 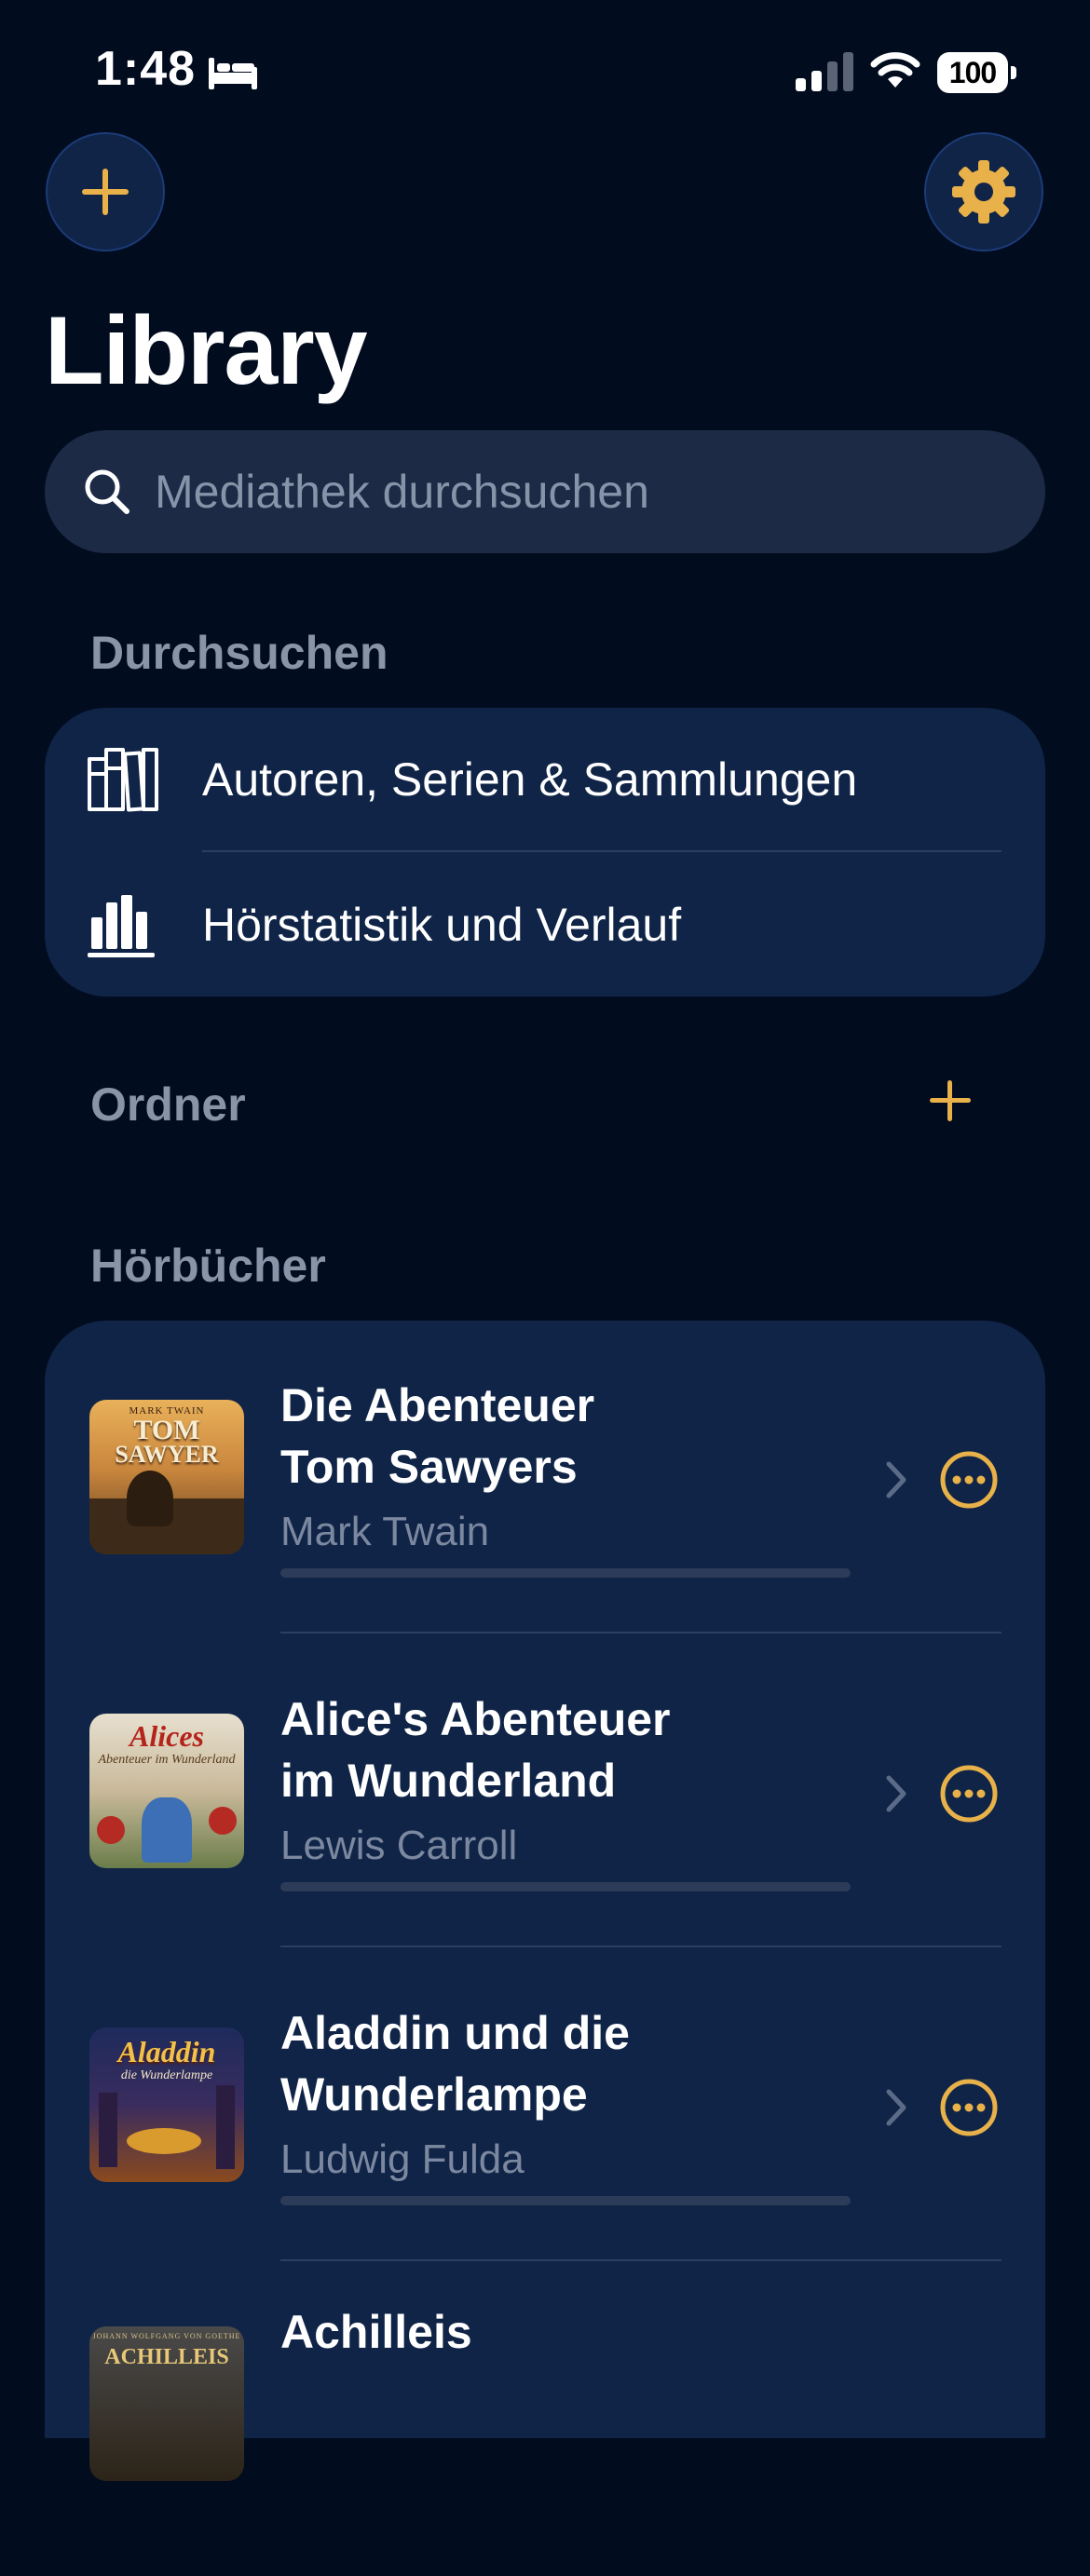 What do you see at coordinates (239, 653) in the screenshot?
I see `browse-section-title: Durchsuchen` at bounding box center [239, 653].